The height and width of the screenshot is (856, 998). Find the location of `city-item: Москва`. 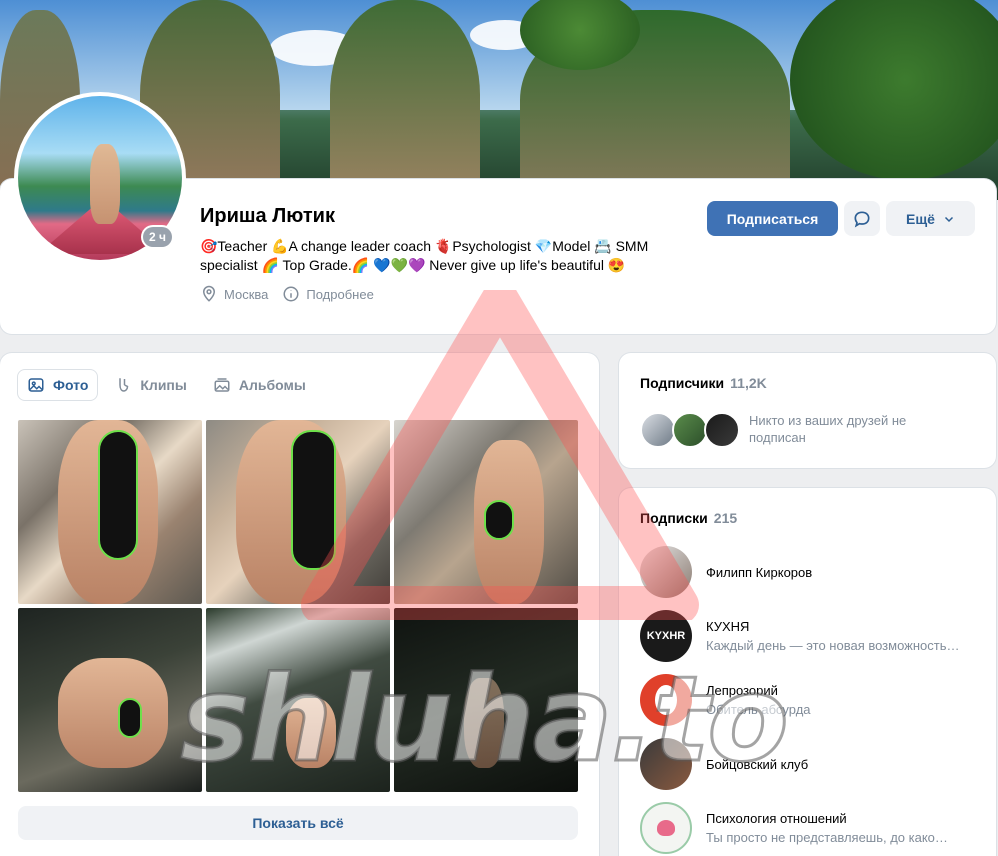

city-item: Москва is located at coordinates (234, 294).